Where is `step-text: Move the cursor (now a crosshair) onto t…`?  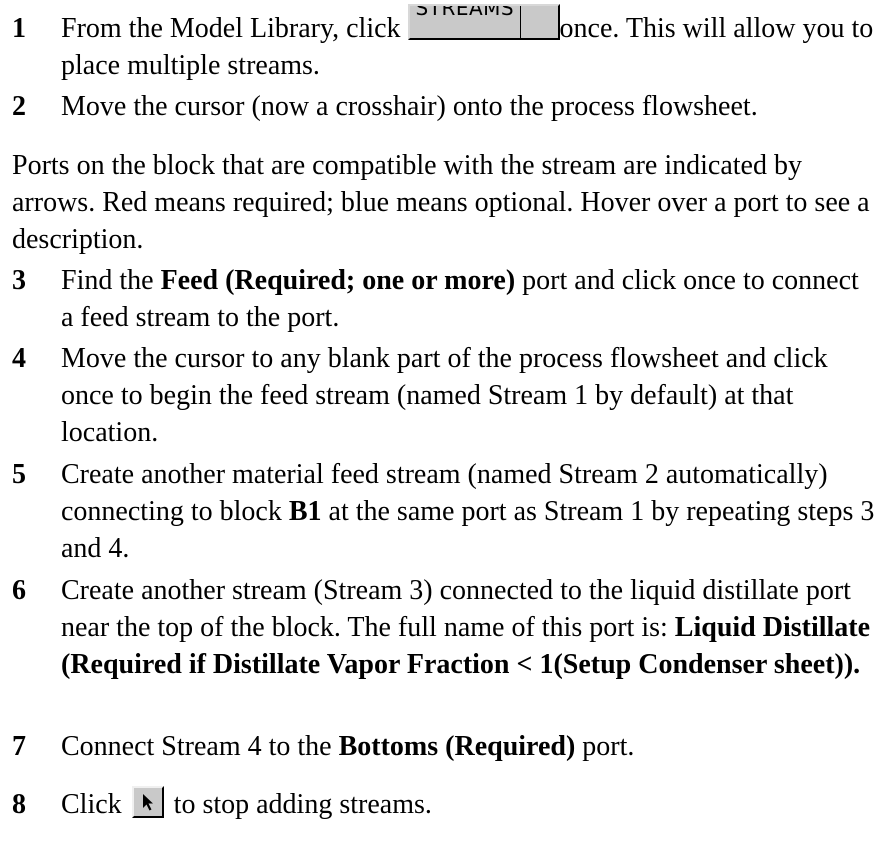 step-text: Move the cursor (now a crosshair) onto t… is located at coordinates (409, 106).